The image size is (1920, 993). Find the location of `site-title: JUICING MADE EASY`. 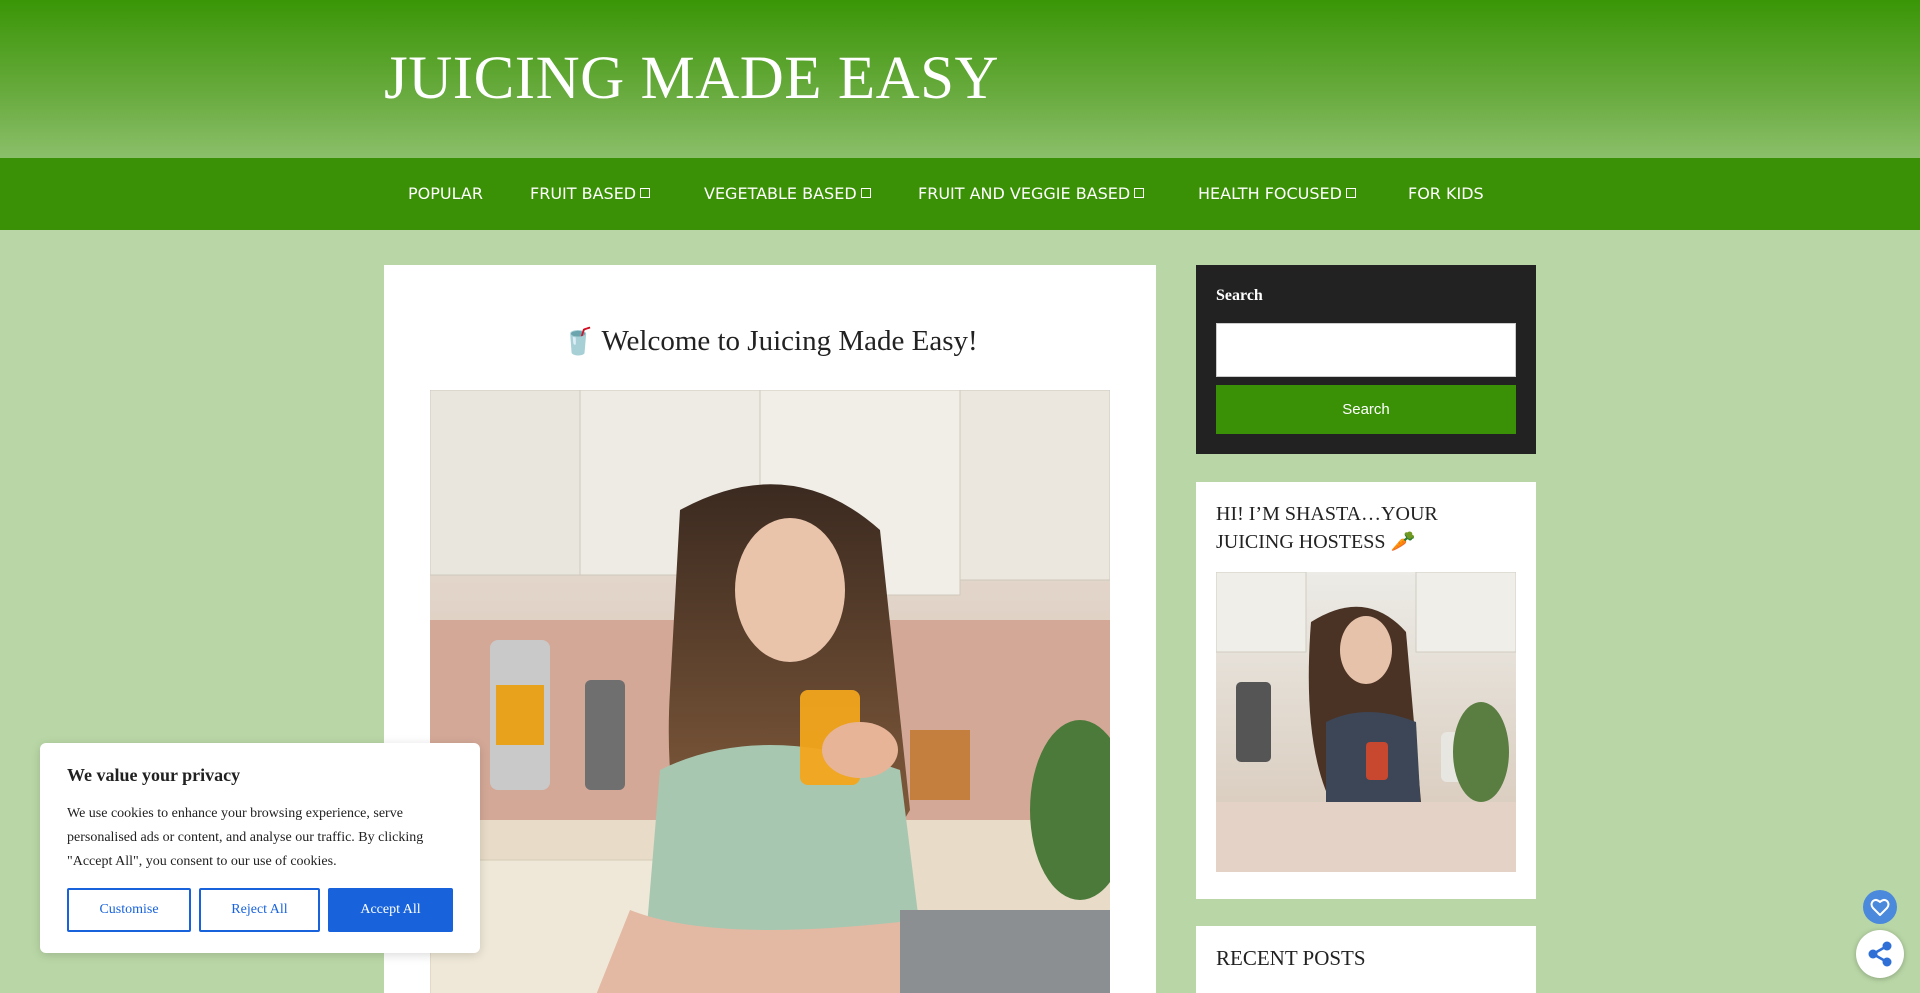

site-title: JUICING MADE EASY is located at coordinates (691, 79).